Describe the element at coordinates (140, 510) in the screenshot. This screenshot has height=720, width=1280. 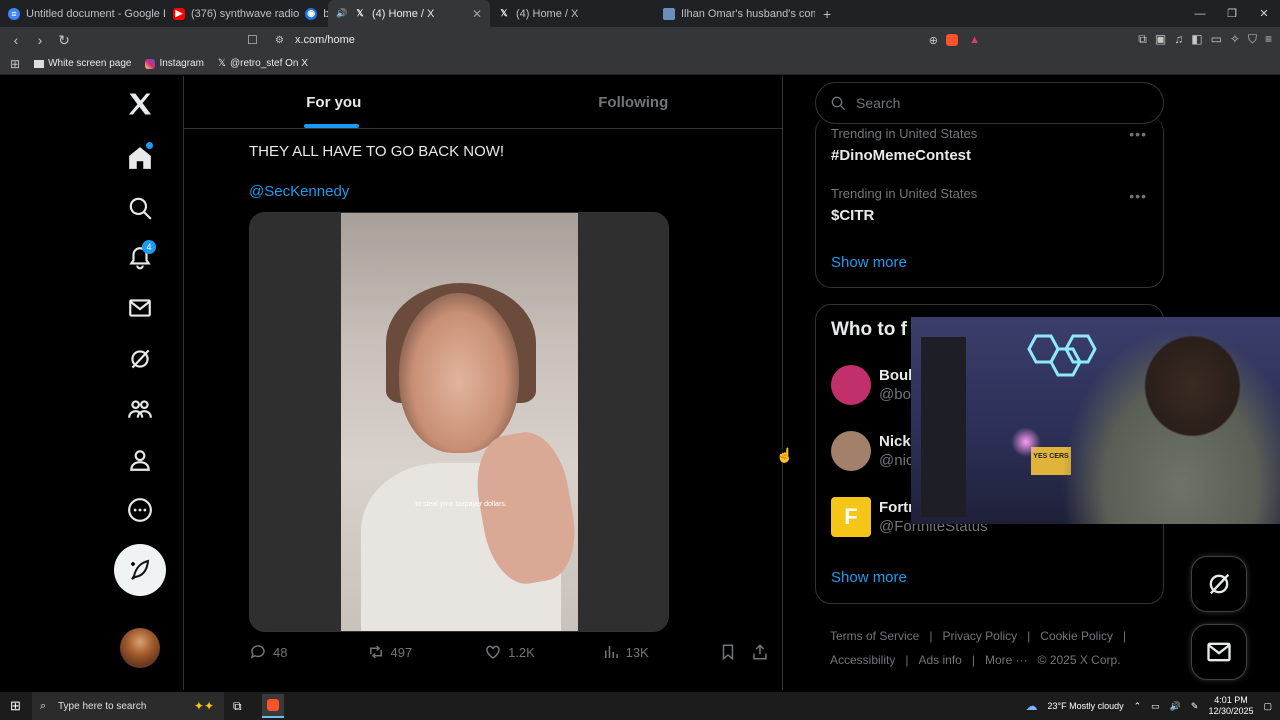
I see `more-icon` at that location.